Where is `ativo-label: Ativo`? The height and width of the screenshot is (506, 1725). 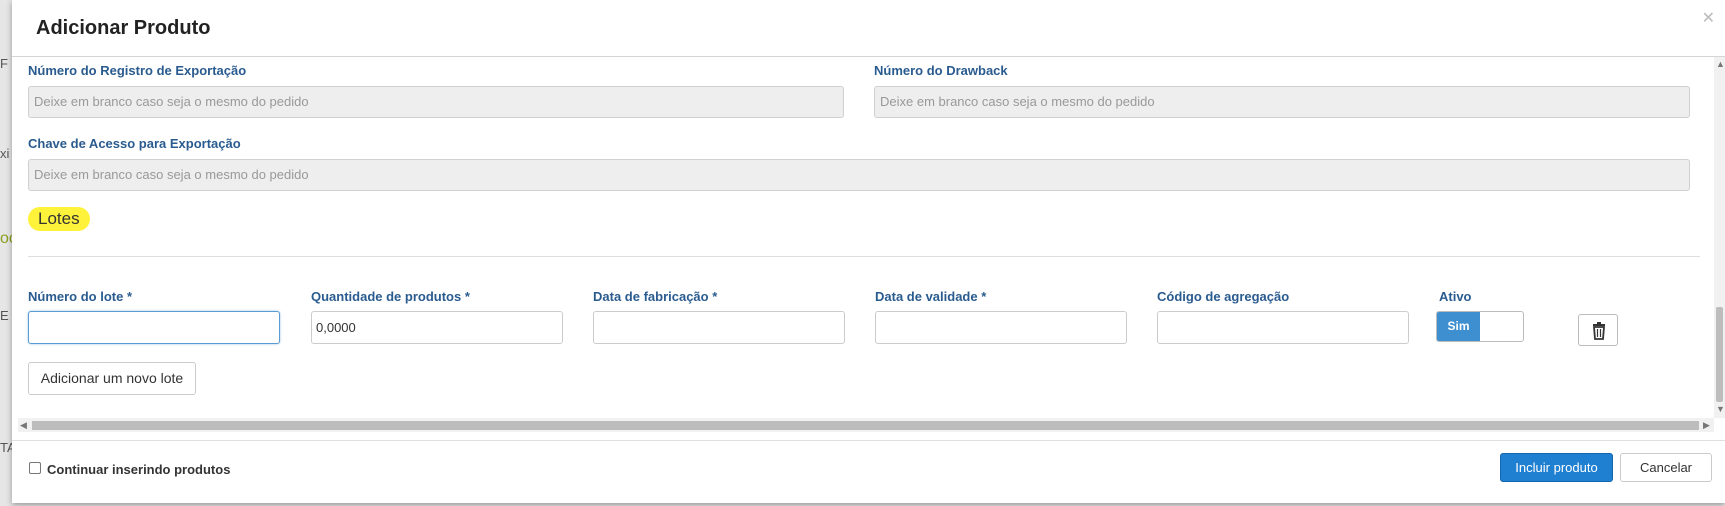
ativo-label: Ativo is located at coordinates (1455, 296).